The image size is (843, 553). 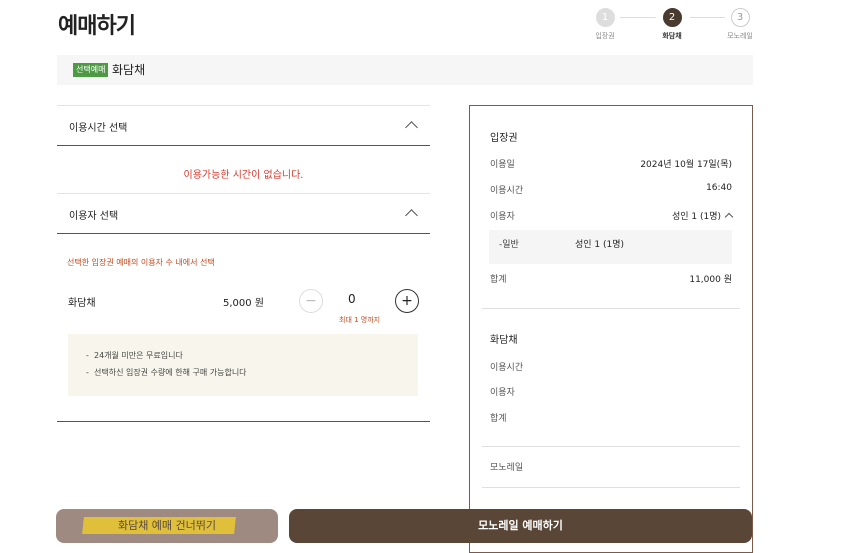 I want to click on step-label: 화담채, so click(x=672, y=36).